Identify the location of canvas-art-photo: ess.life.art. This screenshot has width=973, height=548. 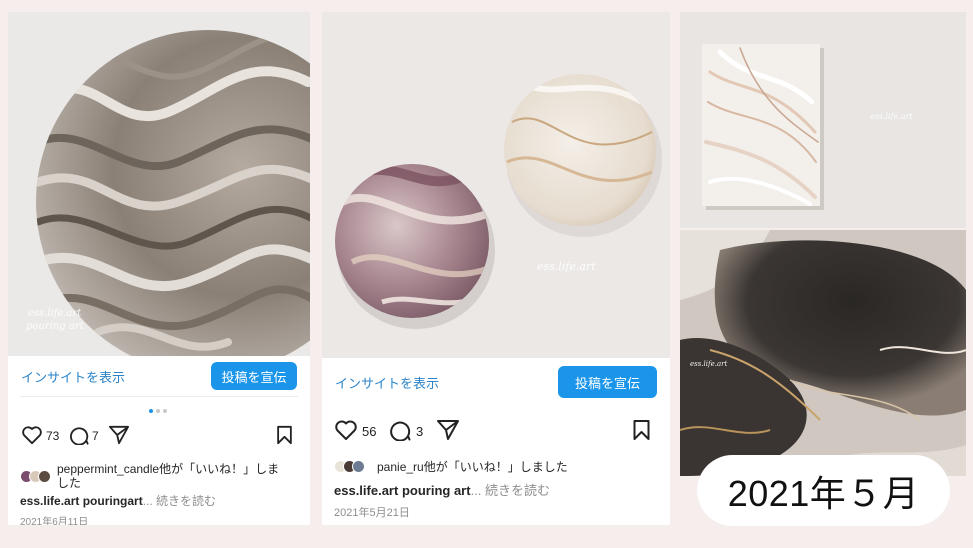
(823, 120).